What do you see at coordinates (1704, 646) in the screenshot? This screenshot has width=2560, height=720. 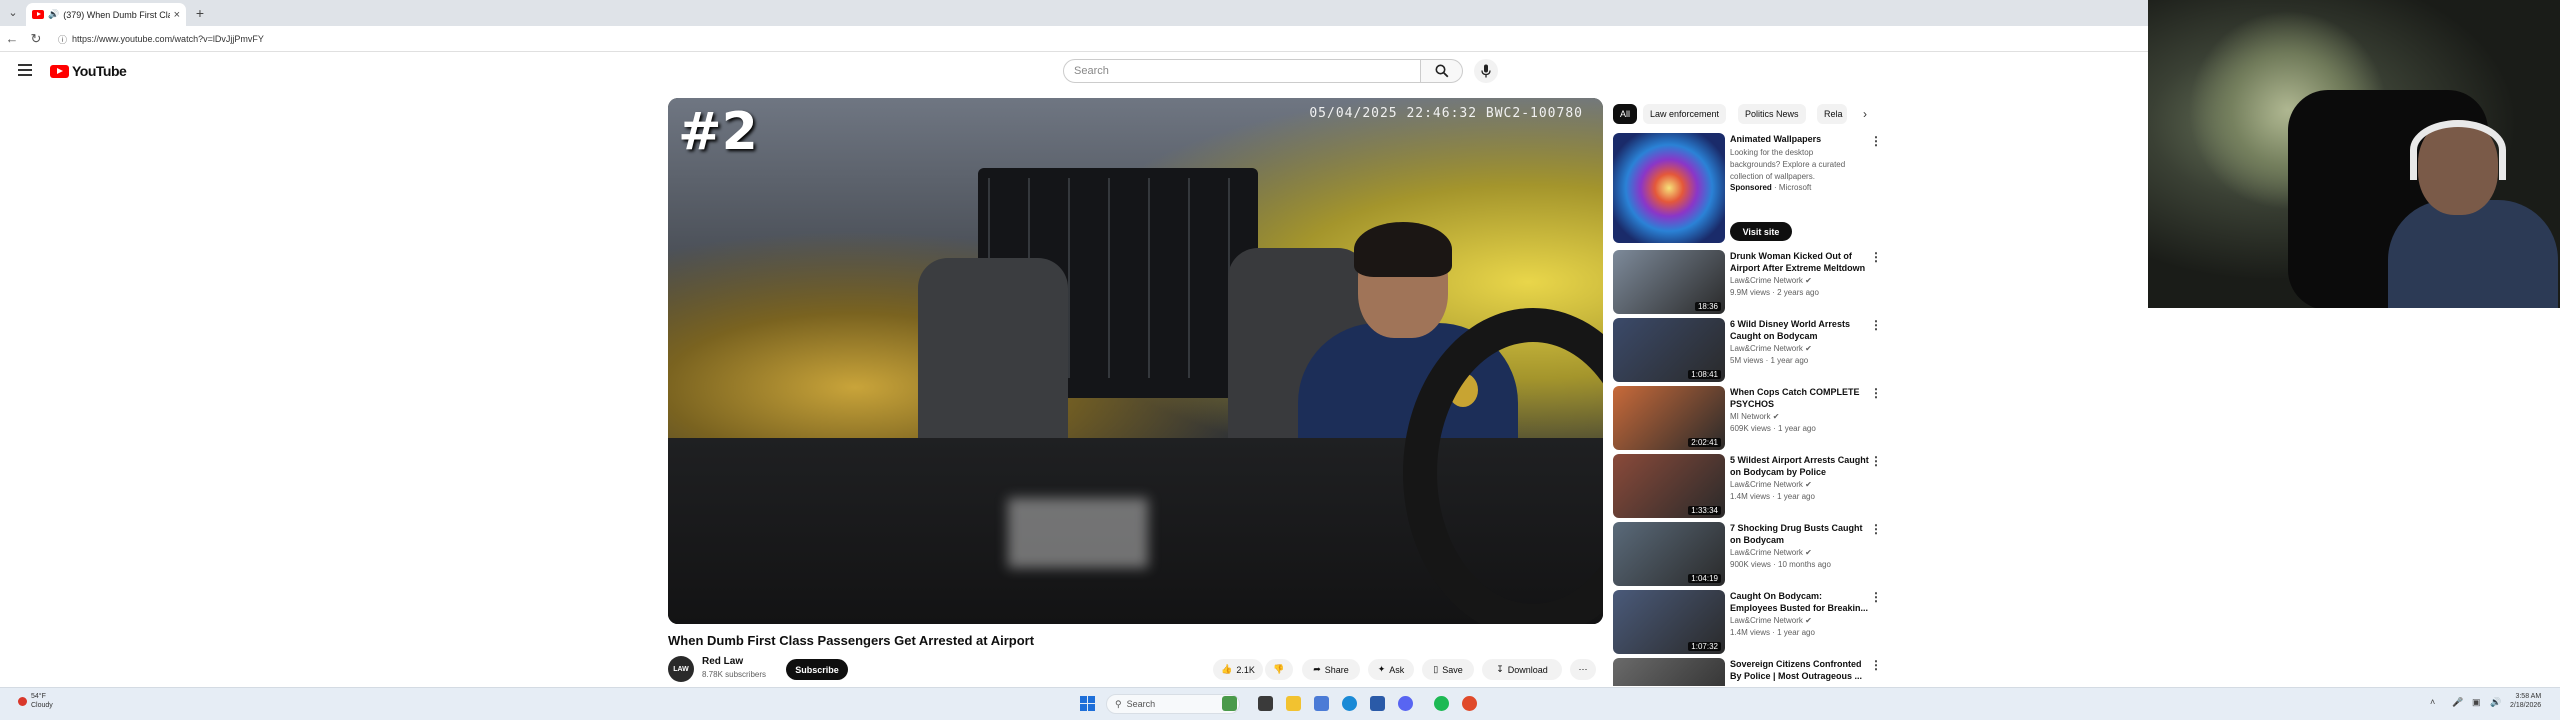 I see `video-duration: 1:07:32` at bounding box center [1704, 646].